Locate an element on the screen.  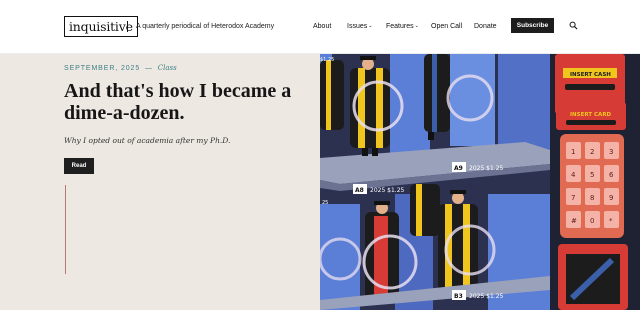
nav-issues-label: Issues is located at coordinates (357, 26).